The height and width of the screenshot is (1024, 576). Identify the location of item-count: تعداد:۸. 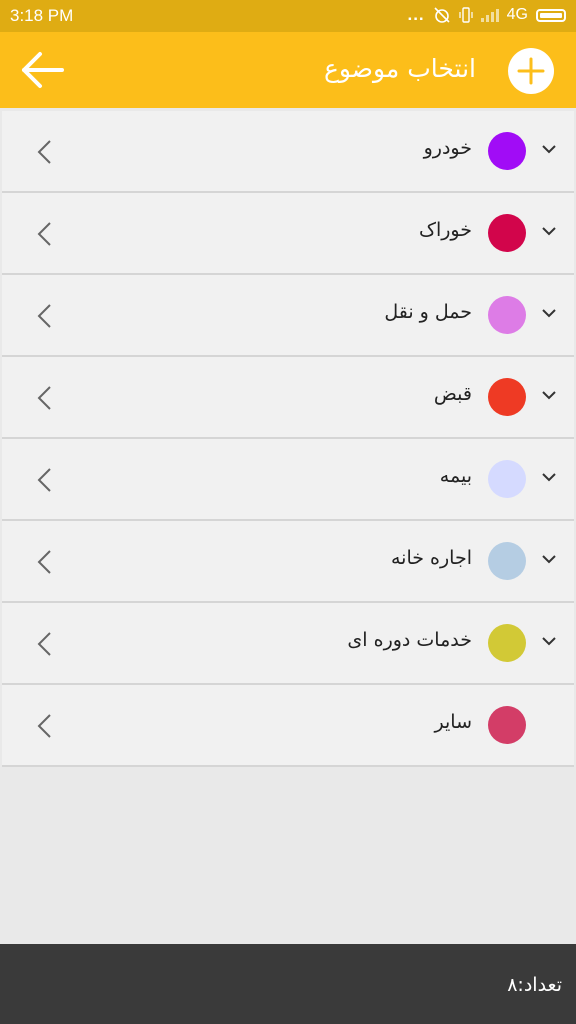
(534, 985).